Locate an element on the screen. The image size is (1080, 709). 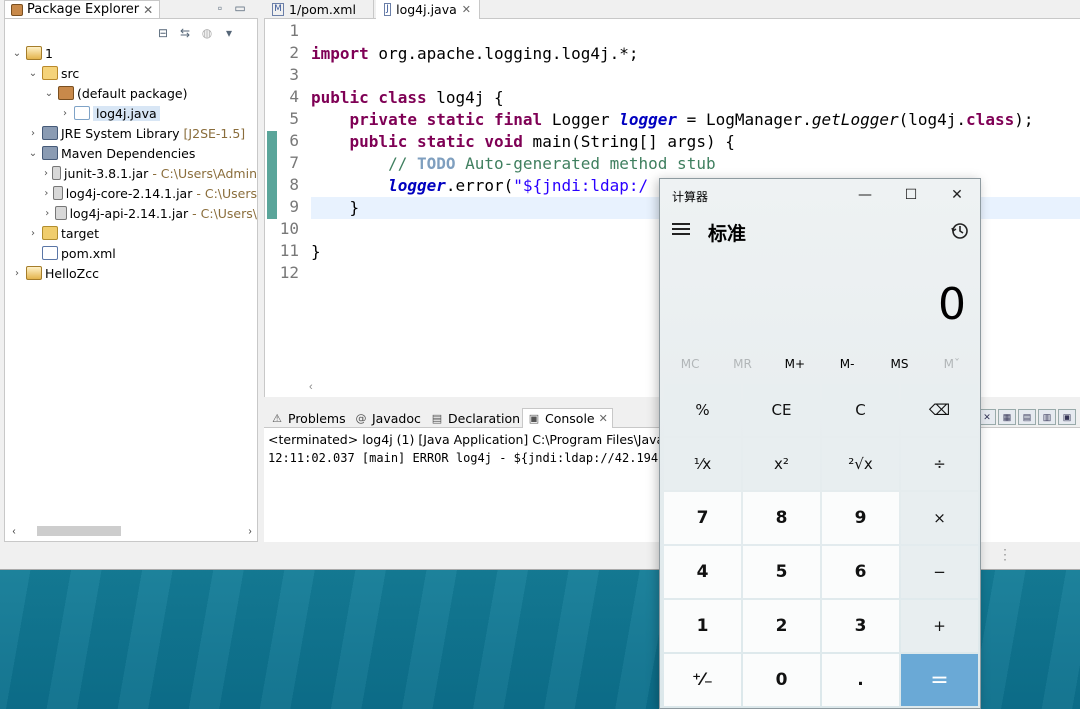
tree-item: › log4j-core-2.14.1.jar - C:\Users is located at coordinates (131, 193).